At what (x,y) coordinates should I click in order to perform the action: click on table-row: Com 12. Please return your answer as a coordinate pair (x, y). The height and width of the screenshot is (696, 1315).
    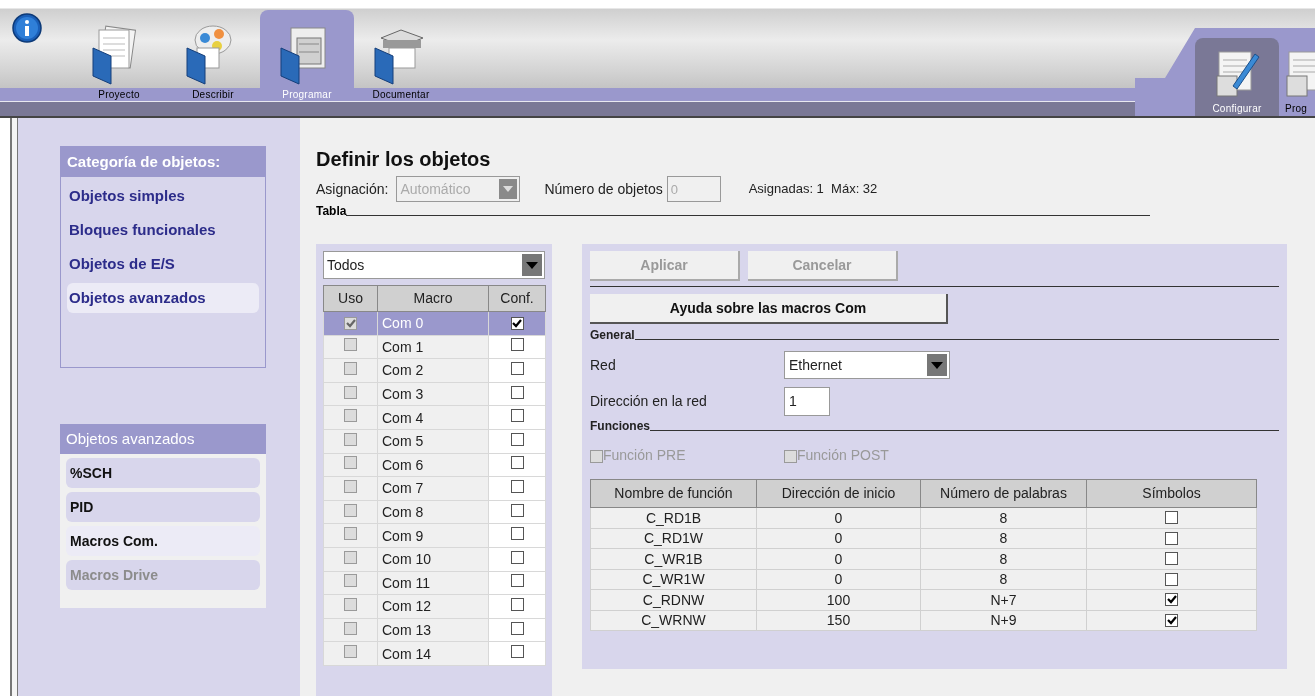
    Looking at the image, I should click on (434, 606).